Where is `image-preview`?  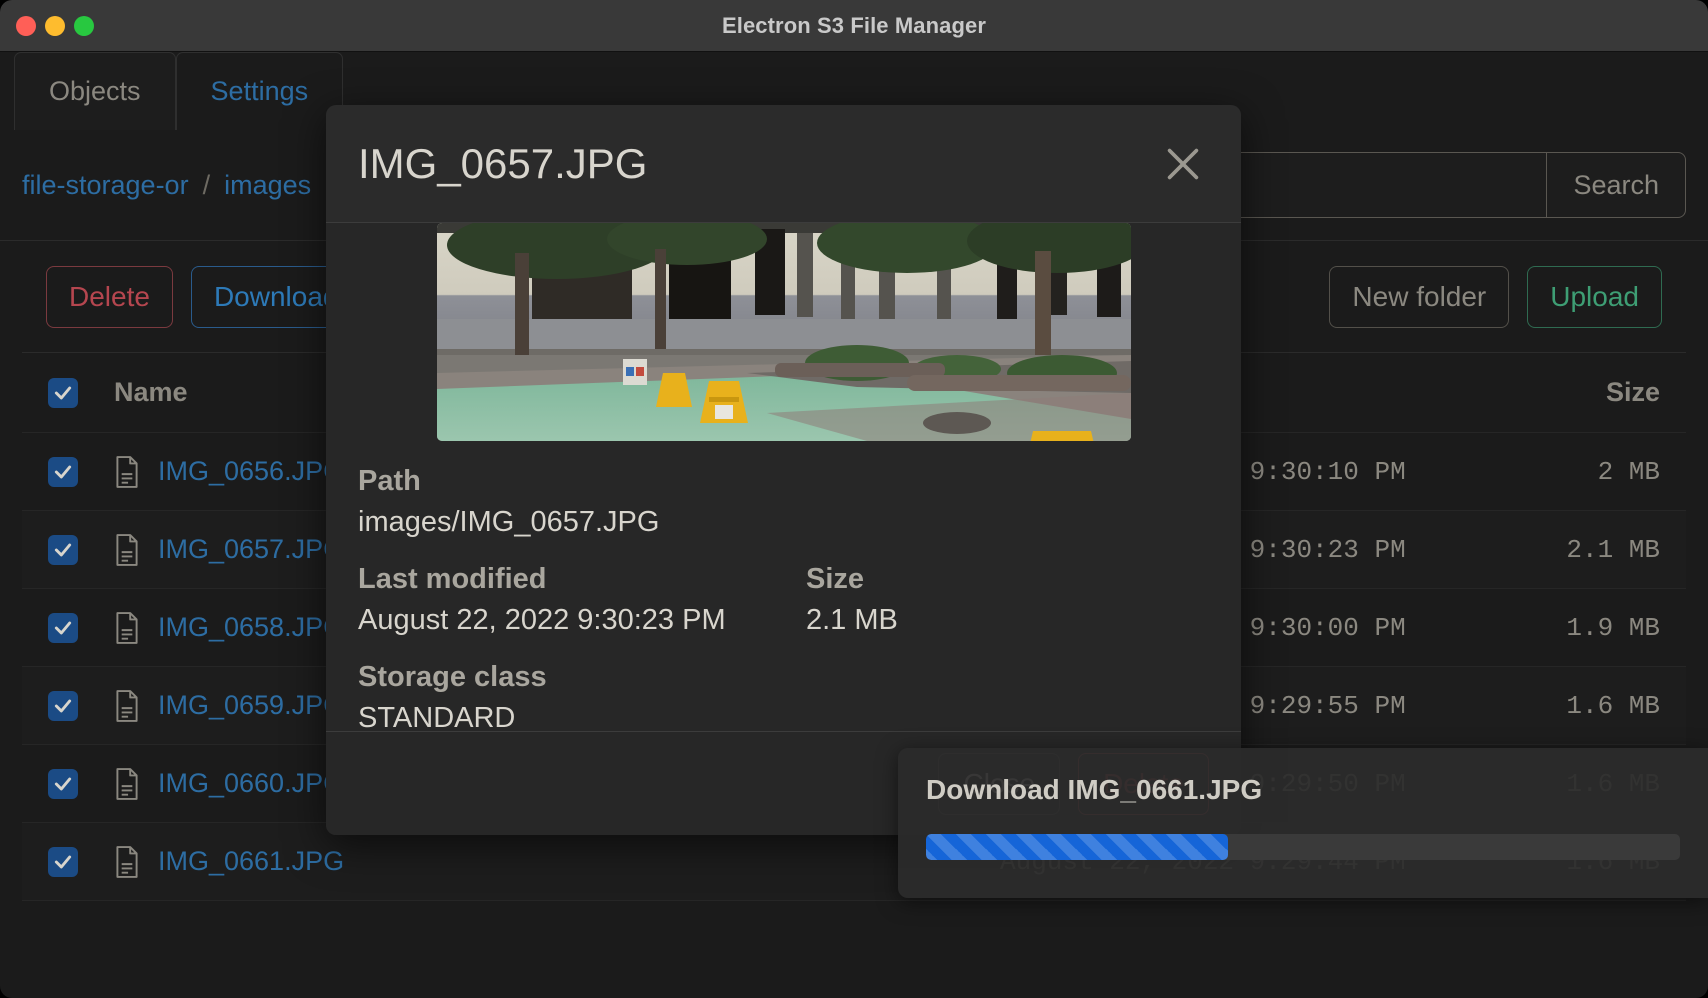
image-preview is located at coordinates (783, 332).